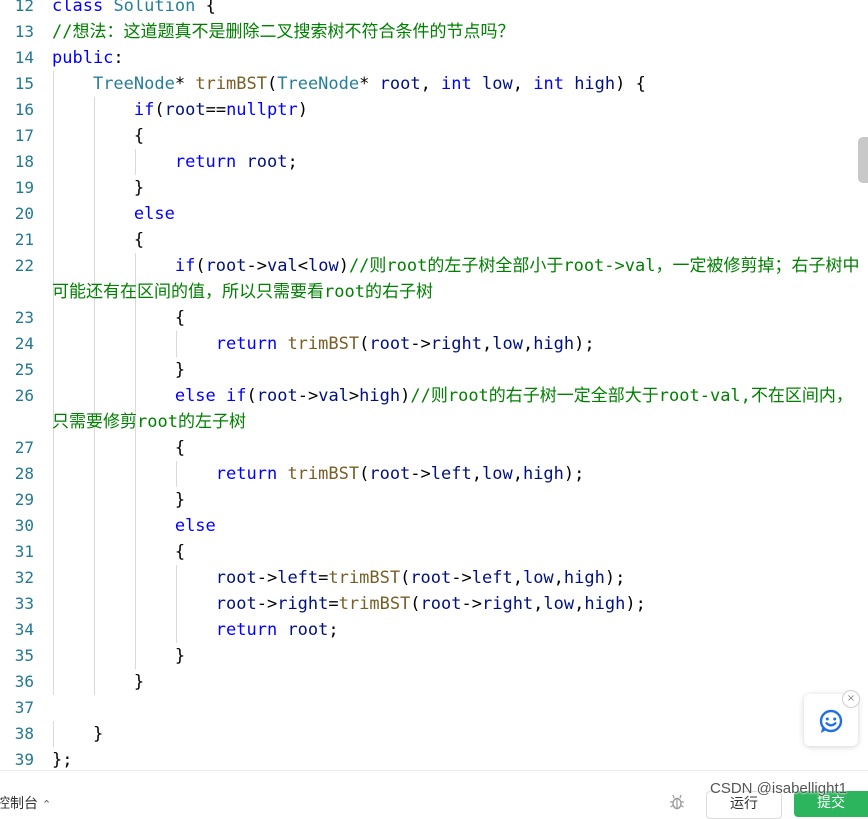  I want to click on code-line: 39};, so click(434, 758).